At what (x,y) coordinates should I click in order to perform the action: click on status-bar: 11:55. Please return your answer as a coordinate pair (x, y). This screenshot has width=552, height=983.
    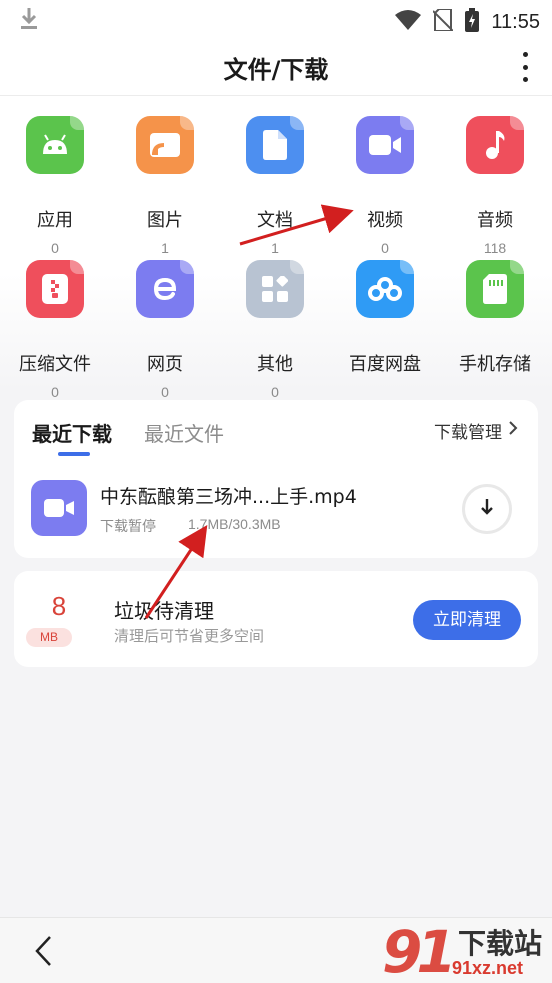
    Looking at the image, I should click on (276, 19).